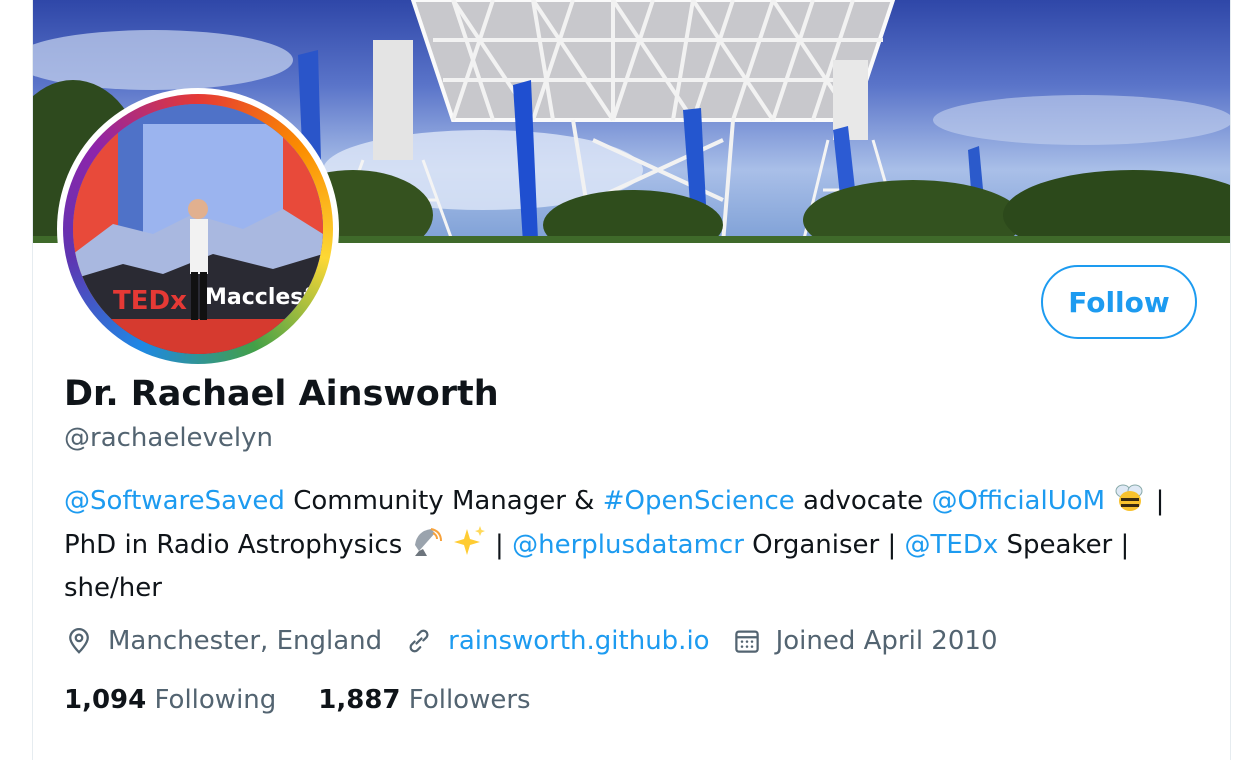  I want to click on website-link: rainsworth.github.io, so click(578, 641).